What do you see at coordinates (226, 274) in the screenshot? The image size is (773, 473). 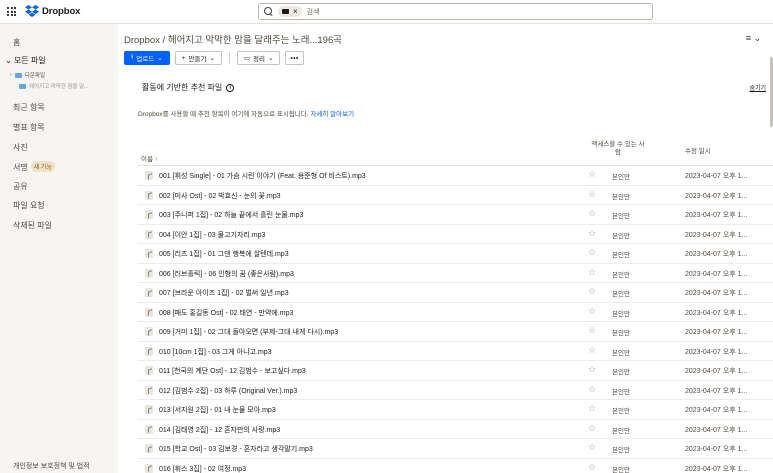 I see `file-name: 006 [러브홀릭] - 06 인형의 꿈 (좋은사람).mp3` at bounding box center [226, 274].